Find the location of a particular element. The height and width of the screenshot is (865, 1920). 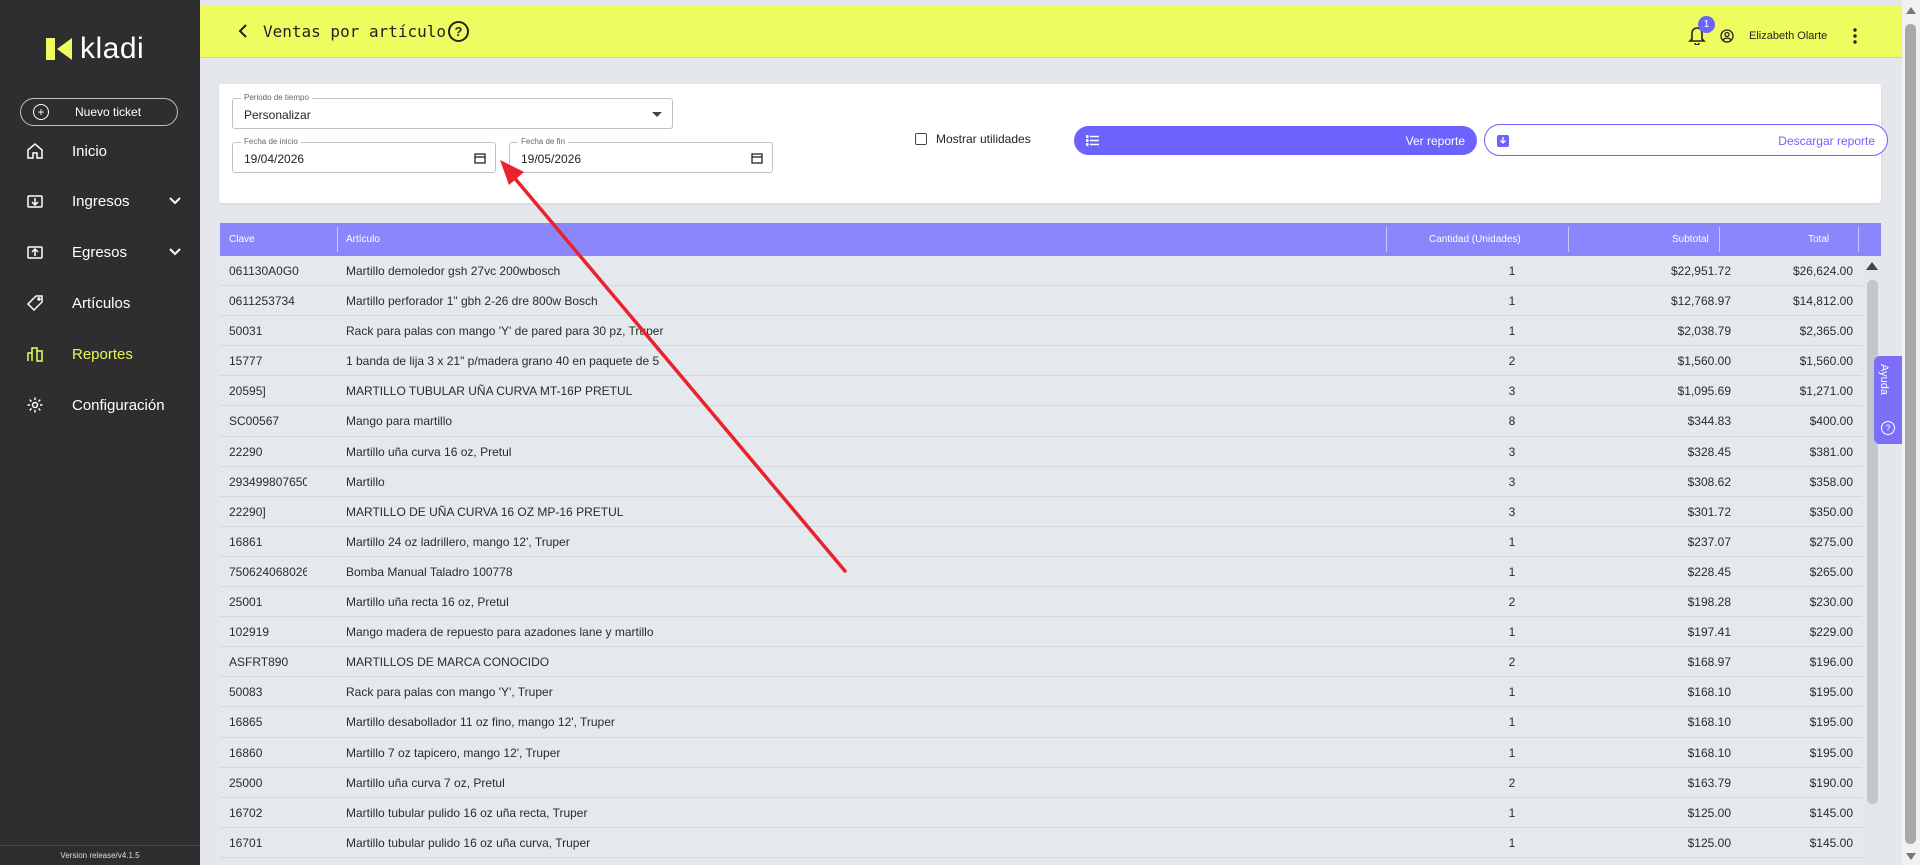

cell-subtotal: $22,951.72 is located at coordinates (1700, 271).